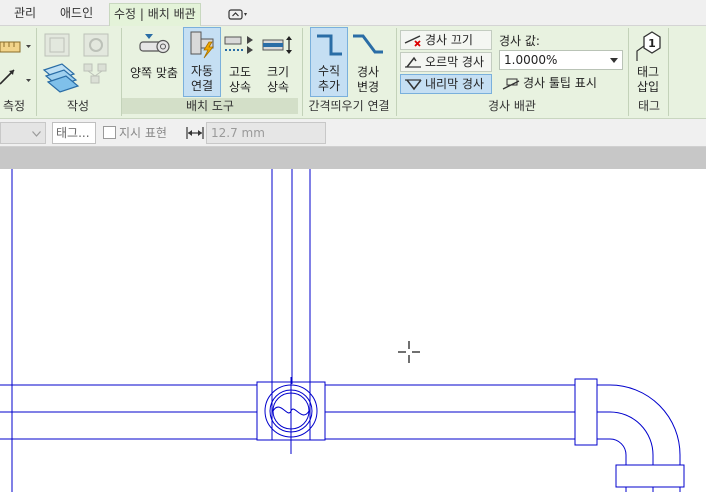  What do you see at coordinates (531, 60) in the screenshot?
I see `slope-value-text: 1.0000%` at bounding box center [531, 60].